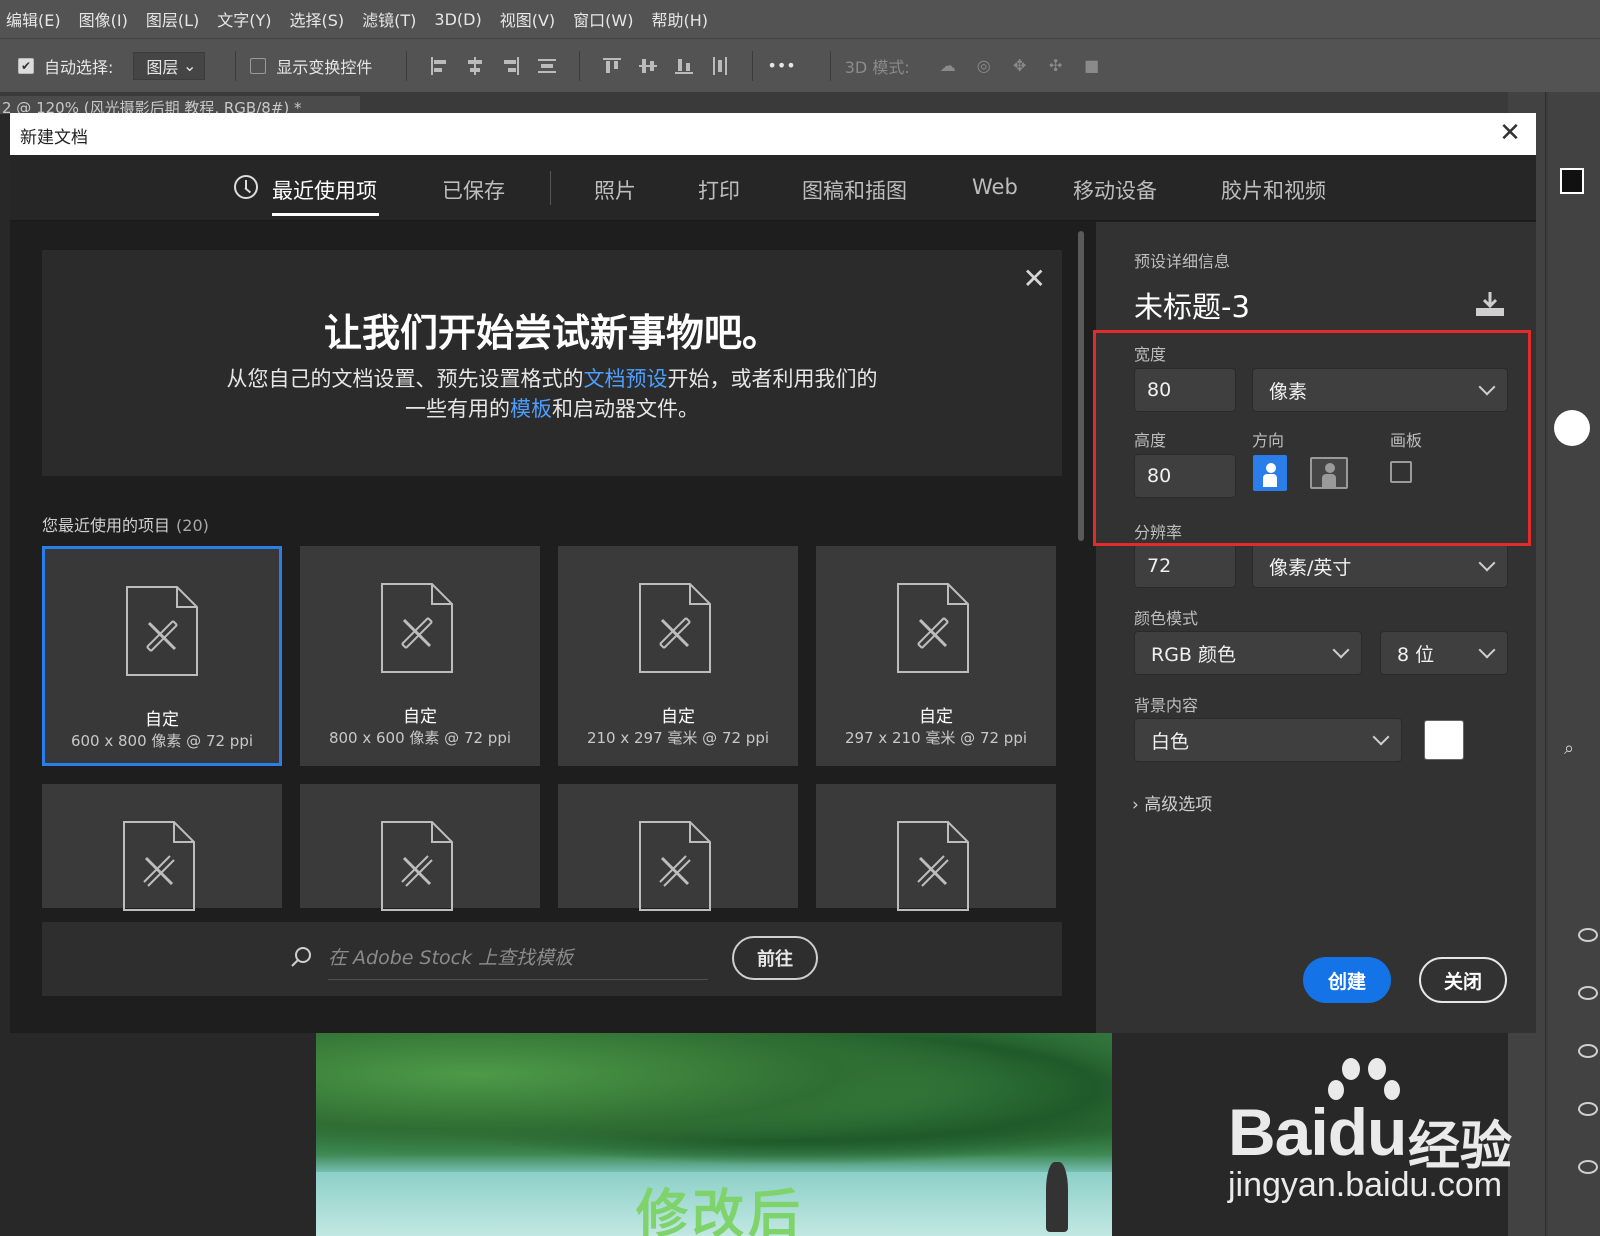 The height and width of the screenshot is (1236, 1600). I want to click on align-middle-icon, so click(648, 66).